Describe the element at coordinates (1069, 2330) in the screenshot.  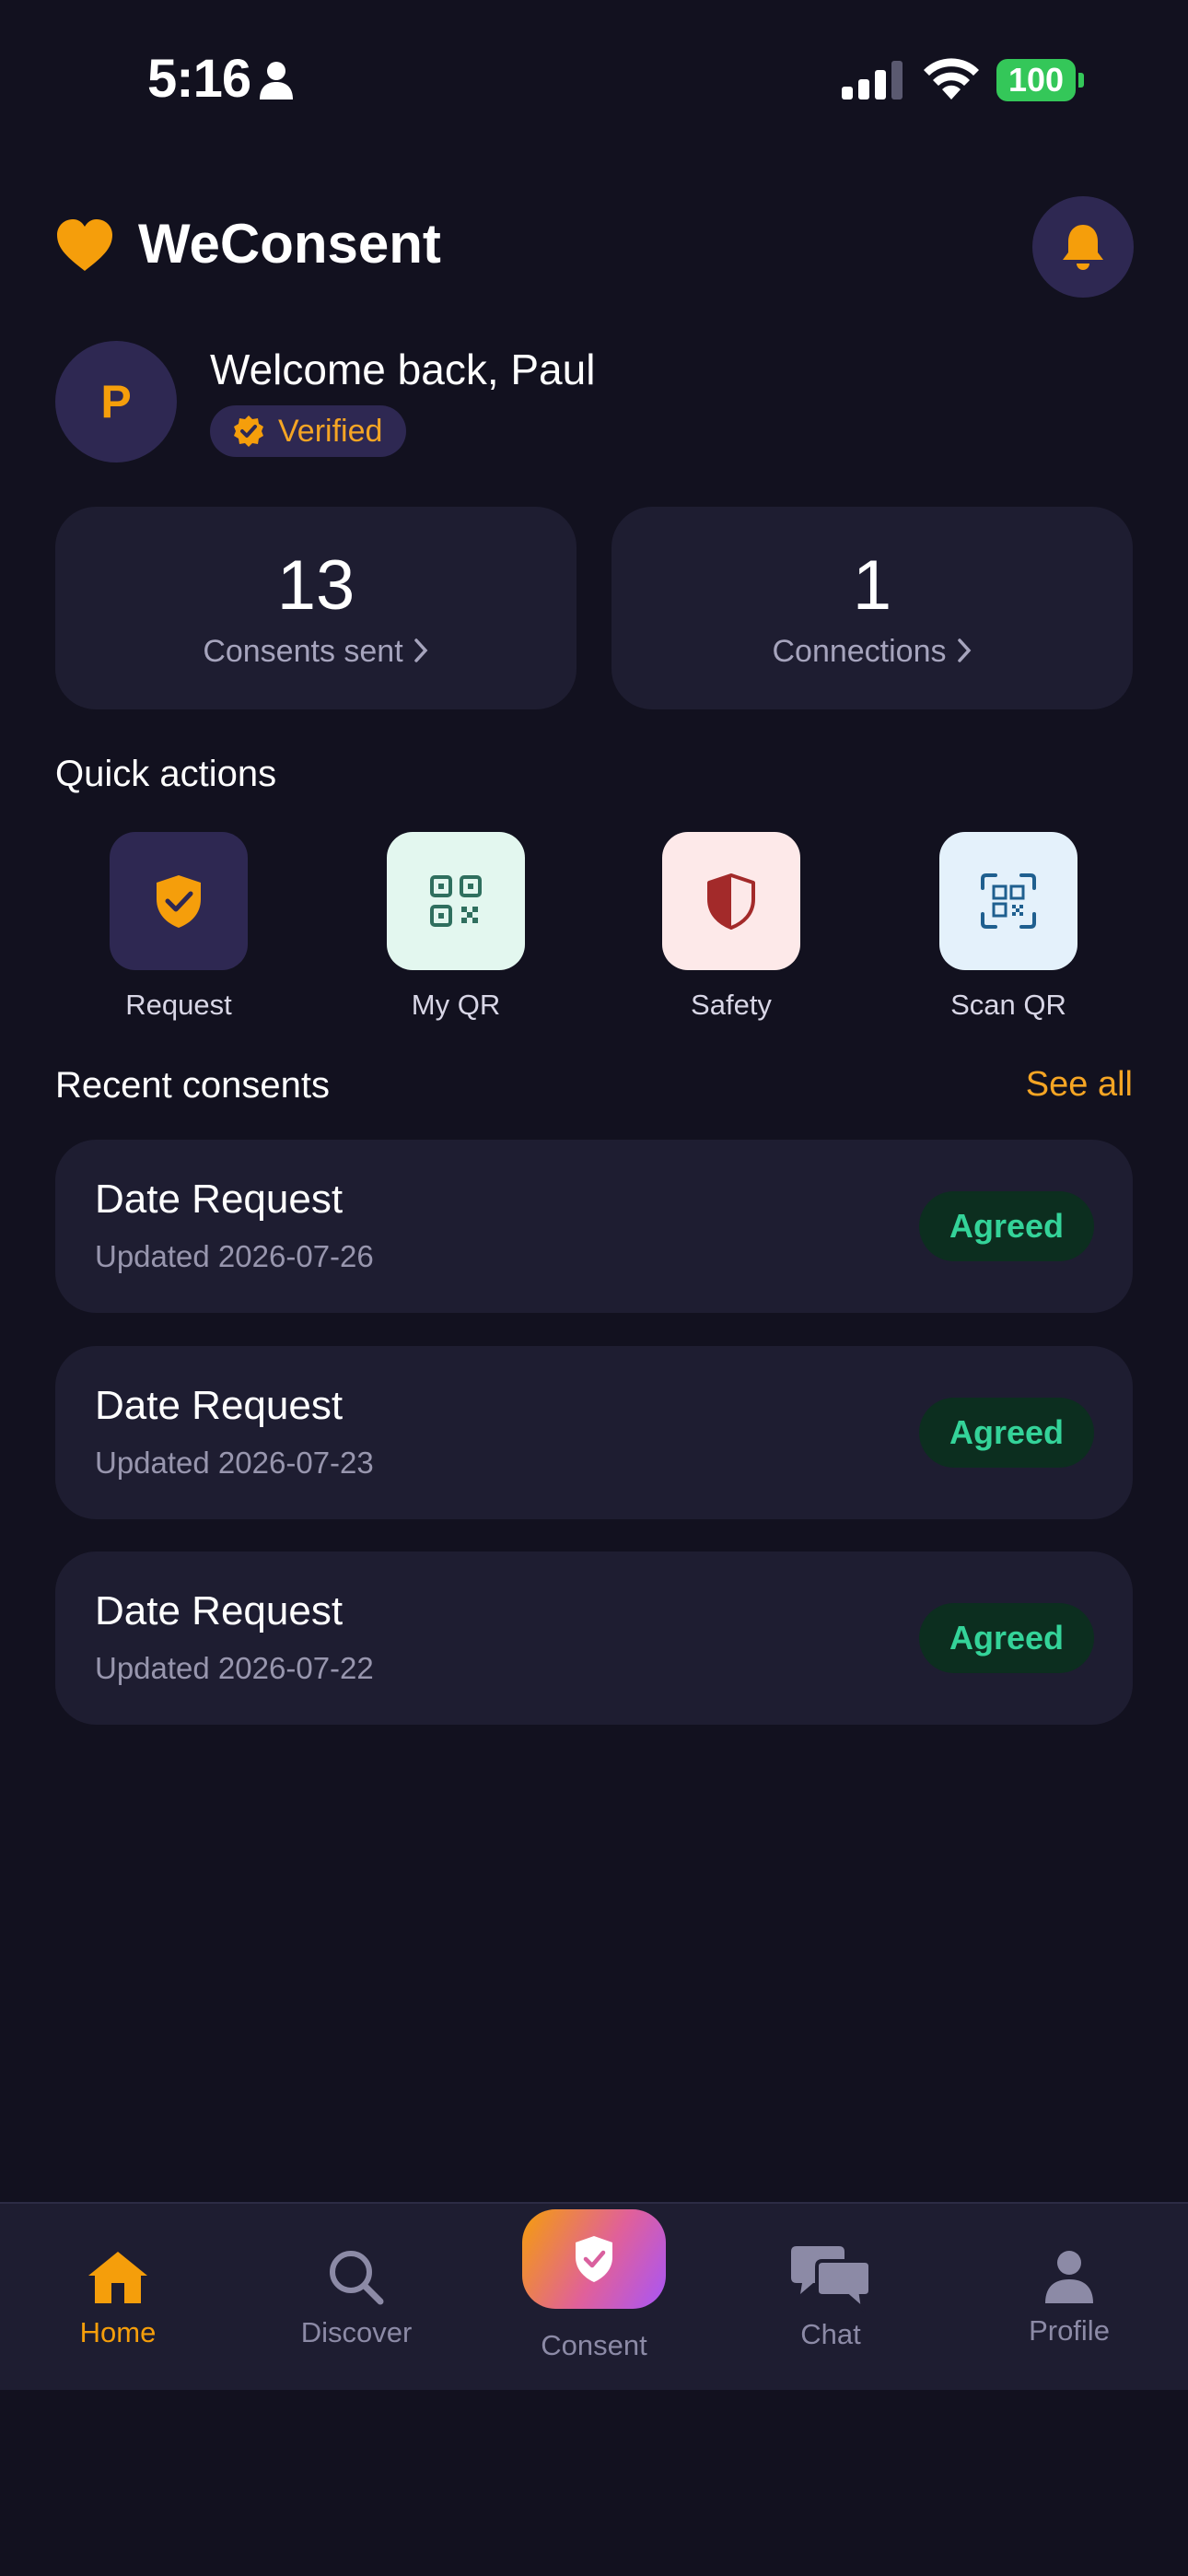
I see `nav-profile-label: Profile` at that location.